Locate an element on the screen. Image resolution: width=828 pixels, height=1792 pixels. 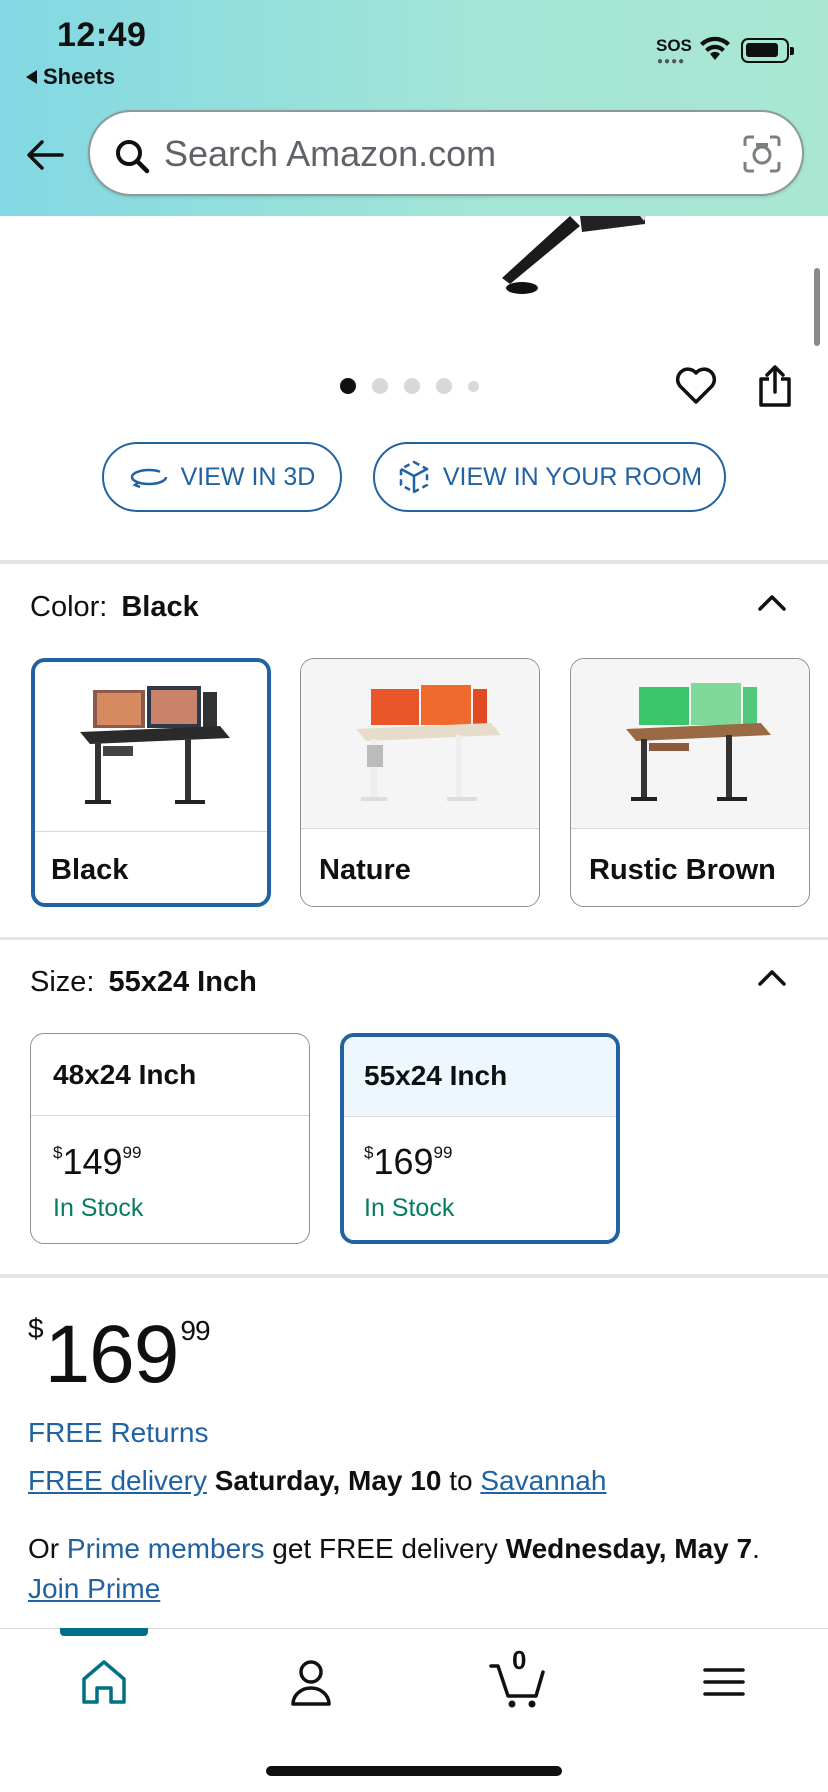
view-in-3d-button: VIEW IN 3D is located at coordinates (222, 477).